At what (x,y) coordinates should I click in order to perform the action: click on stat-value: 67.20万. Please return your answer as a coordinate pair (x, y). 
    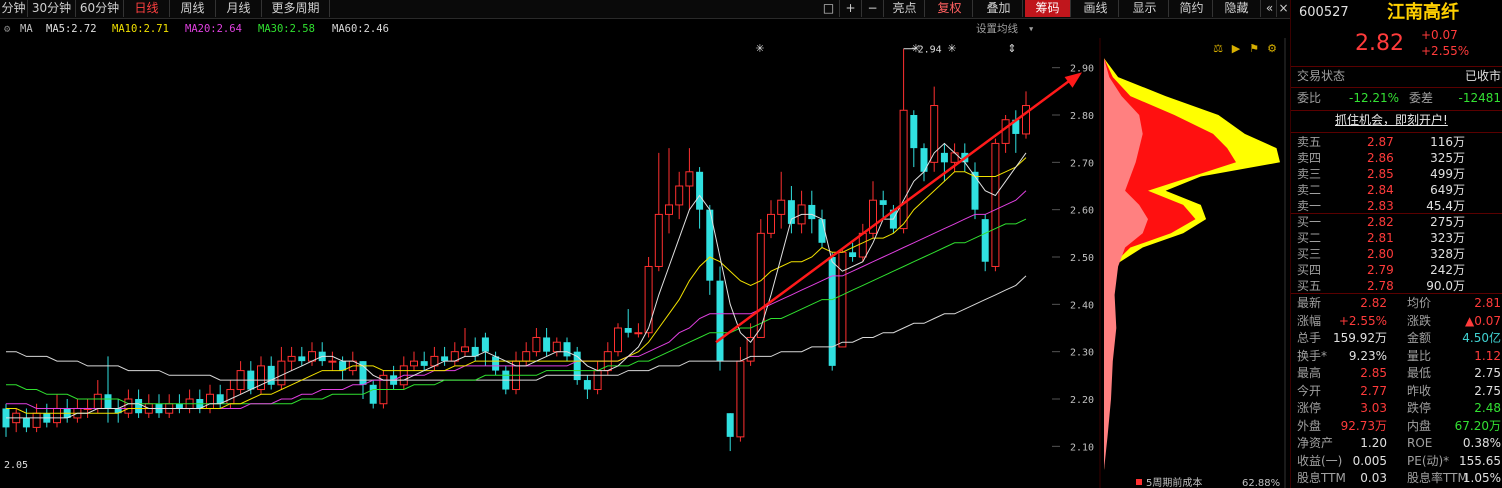
    Looking at the image, I should click on (1477, 425).